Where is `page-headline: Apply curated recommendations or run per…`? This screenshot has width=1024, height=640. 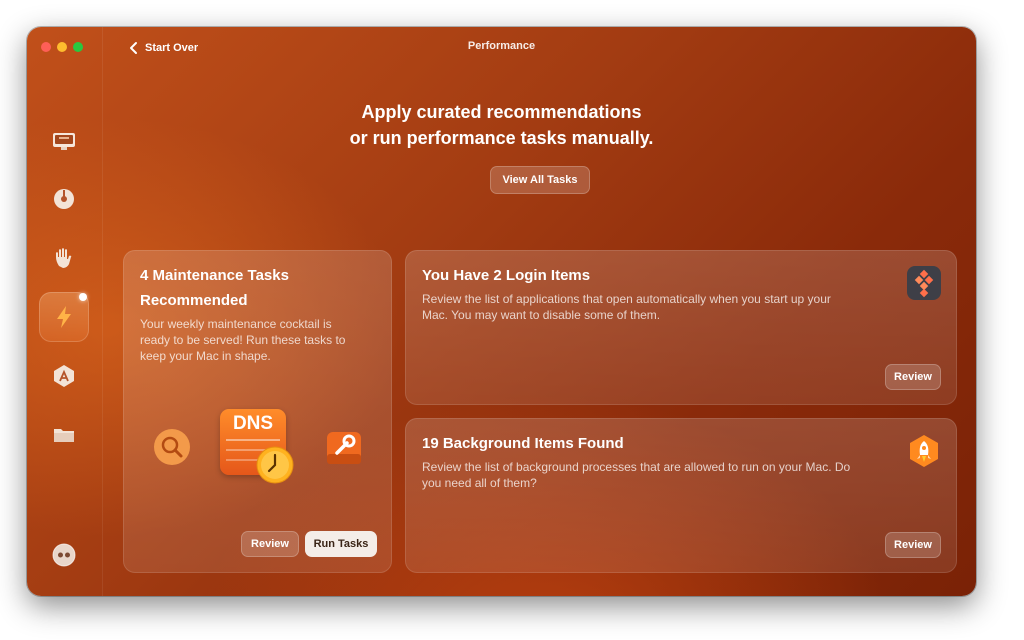
page-headline: Apply curated recommendations or run per… is located at coordinates (501, 125).